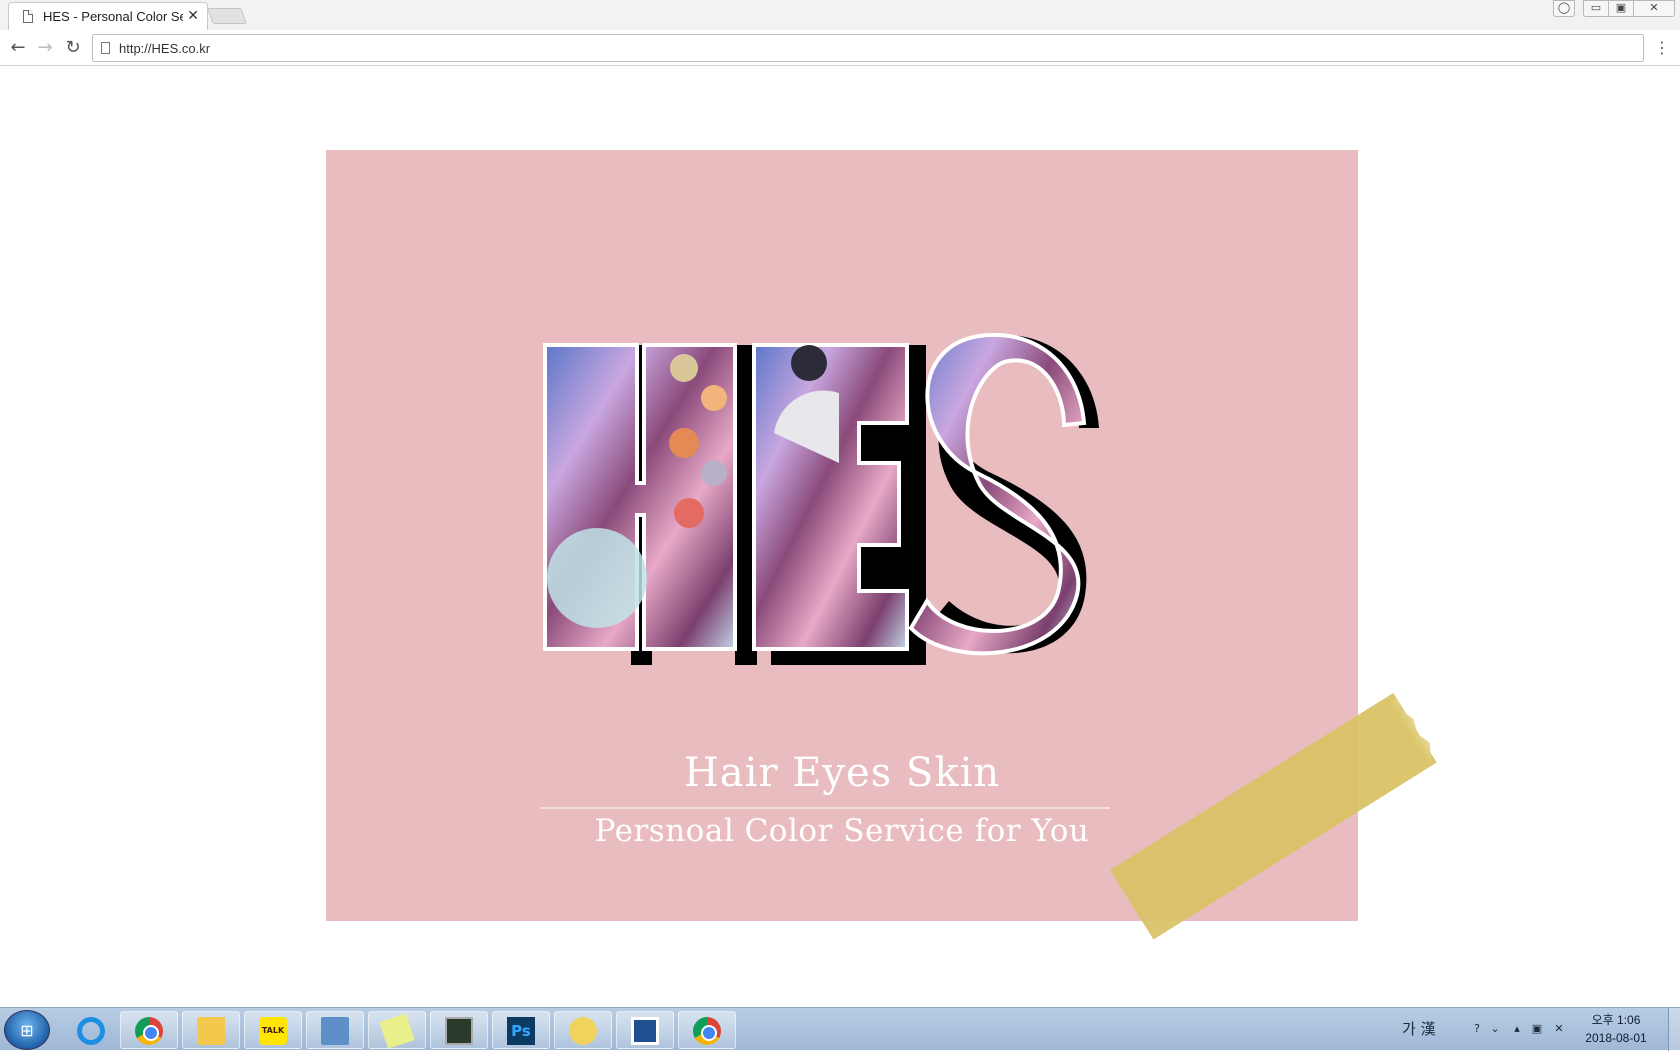 This screenshot has height=1051, width=1680. I want to click on tab-title: HES - Personal Color Se, so click(113, 16).